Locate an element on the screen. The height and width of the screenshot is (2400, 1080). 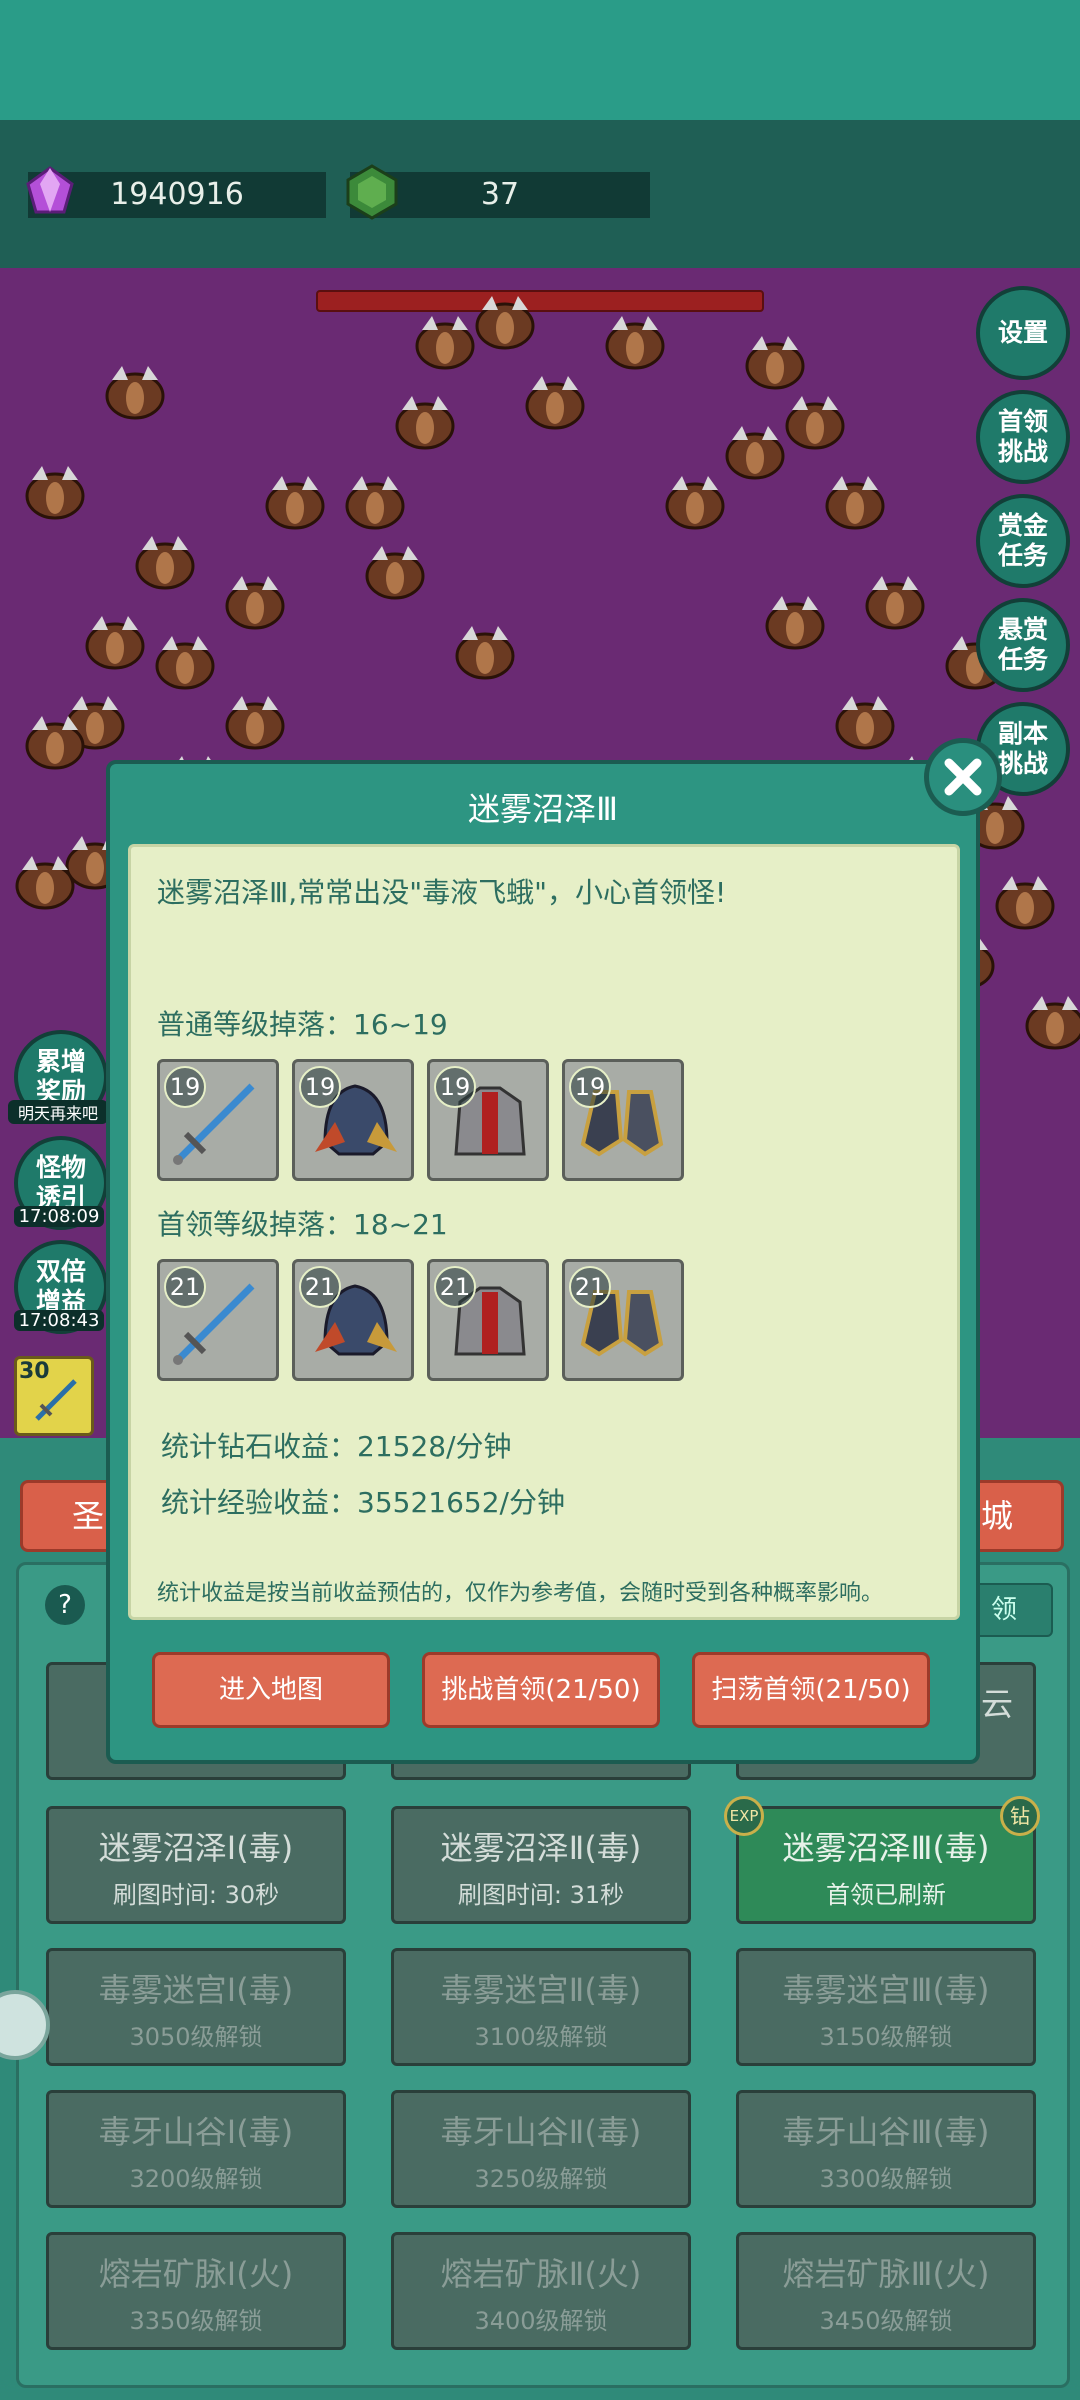
green-gem-icon is located at coordinates (372, 192).